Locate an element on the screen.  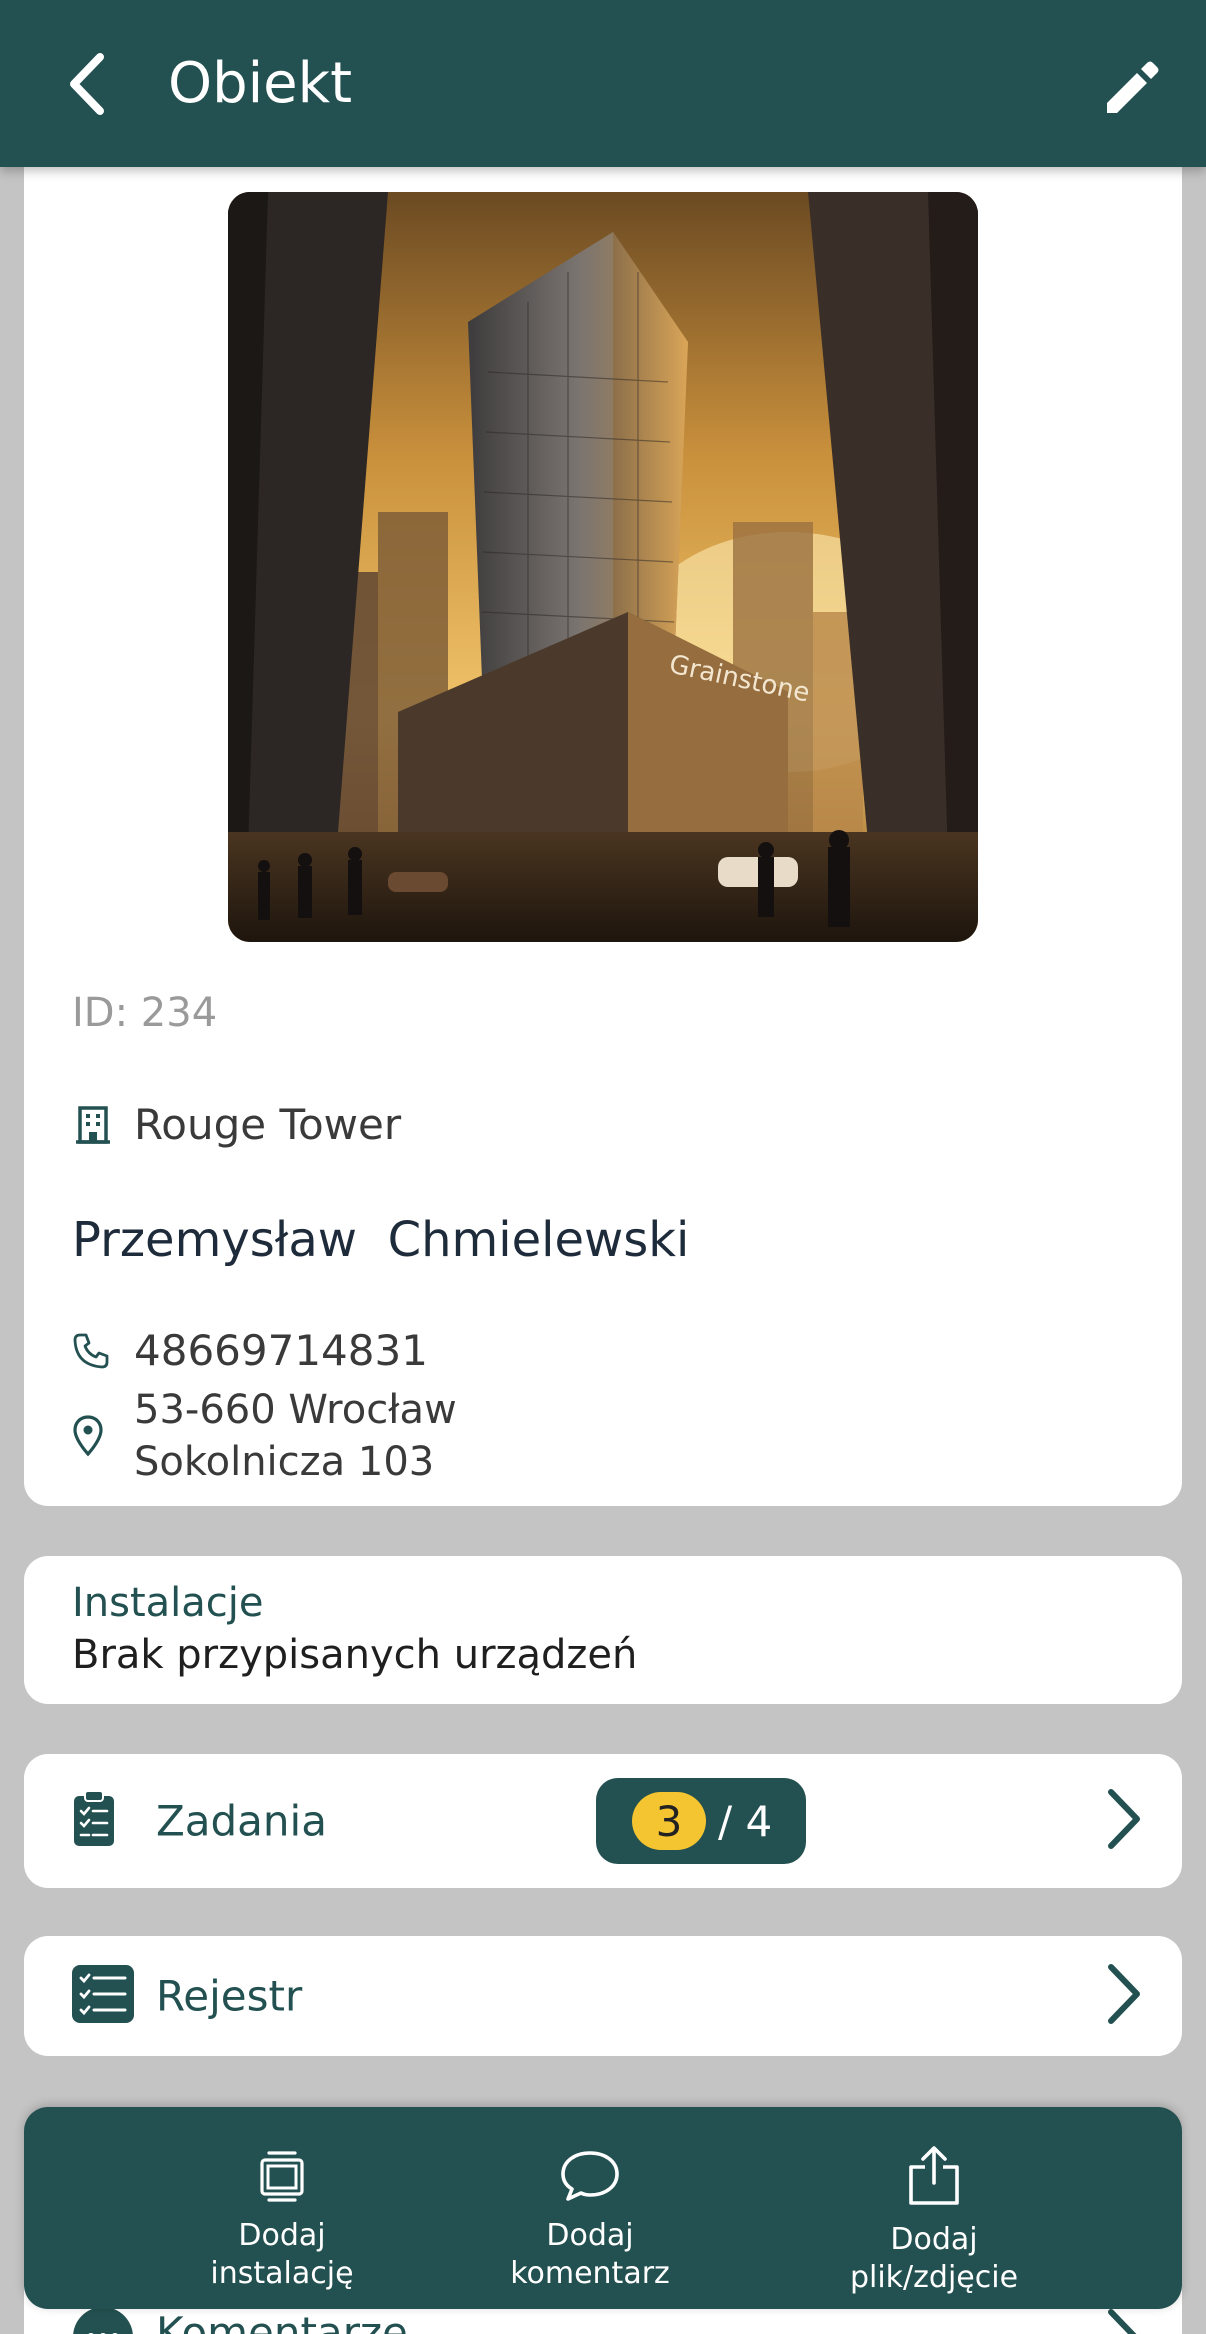
address-line-2: Sokolnicza 103 is located at coordinates (284, 1462).